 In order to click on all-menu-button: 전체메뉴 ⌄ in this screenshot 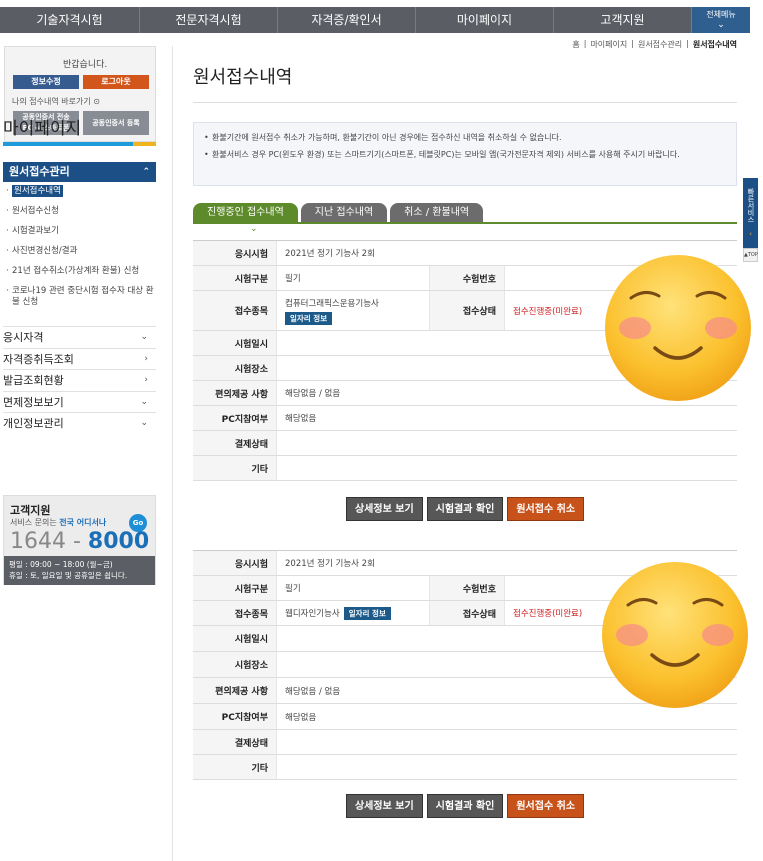, I will do `click(721, 20)`.